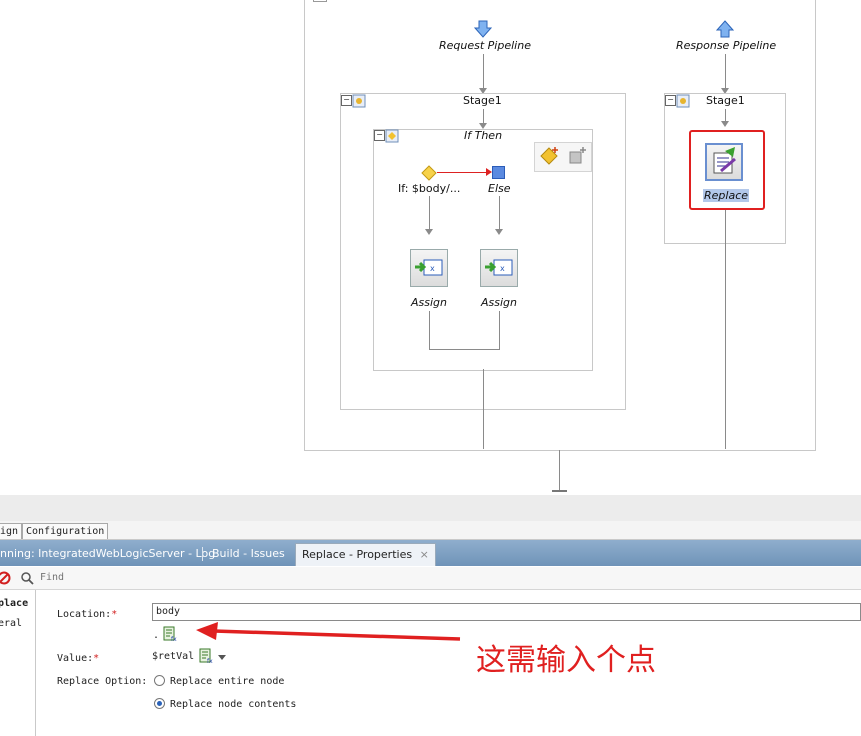 This screenshot has width=861, height=736. I want to click on find-input, so click(190, 577).